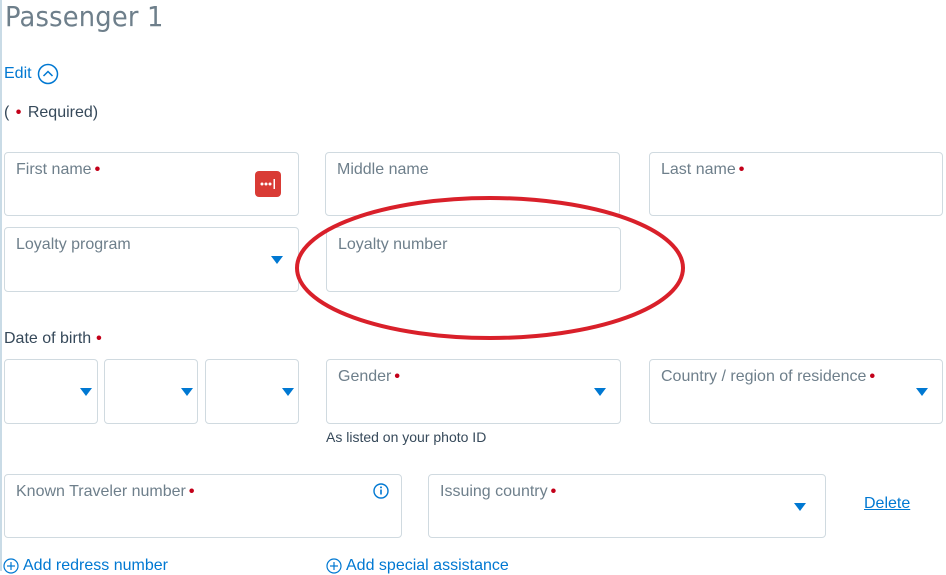  Describe the element at coordinates (73, 244) in the screenshot. I see `loyalty-program-label: Loyalty program` at that location.